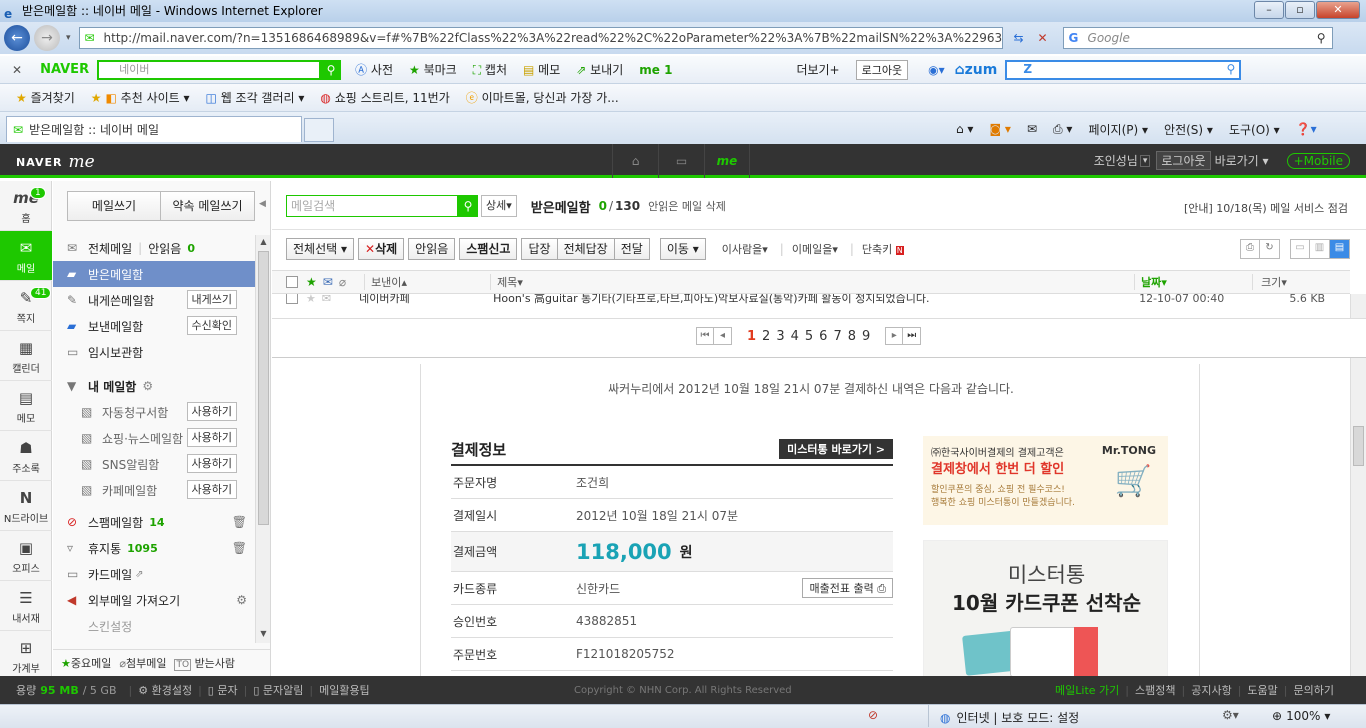 The width and height of the screenshot is (1366, 728). I want to click on folder-external: ◀ 외부메일 가져오기 ⚙, so click(154, 600).